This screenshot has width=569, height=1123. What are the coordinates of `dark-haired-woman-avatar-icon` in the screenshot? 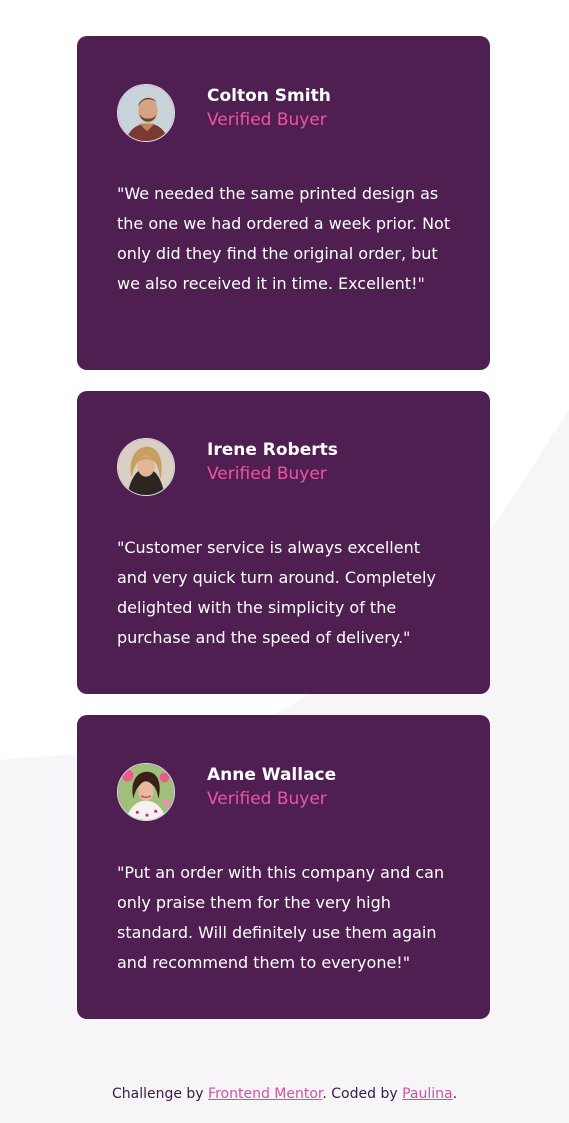 It's located at (146, 792).